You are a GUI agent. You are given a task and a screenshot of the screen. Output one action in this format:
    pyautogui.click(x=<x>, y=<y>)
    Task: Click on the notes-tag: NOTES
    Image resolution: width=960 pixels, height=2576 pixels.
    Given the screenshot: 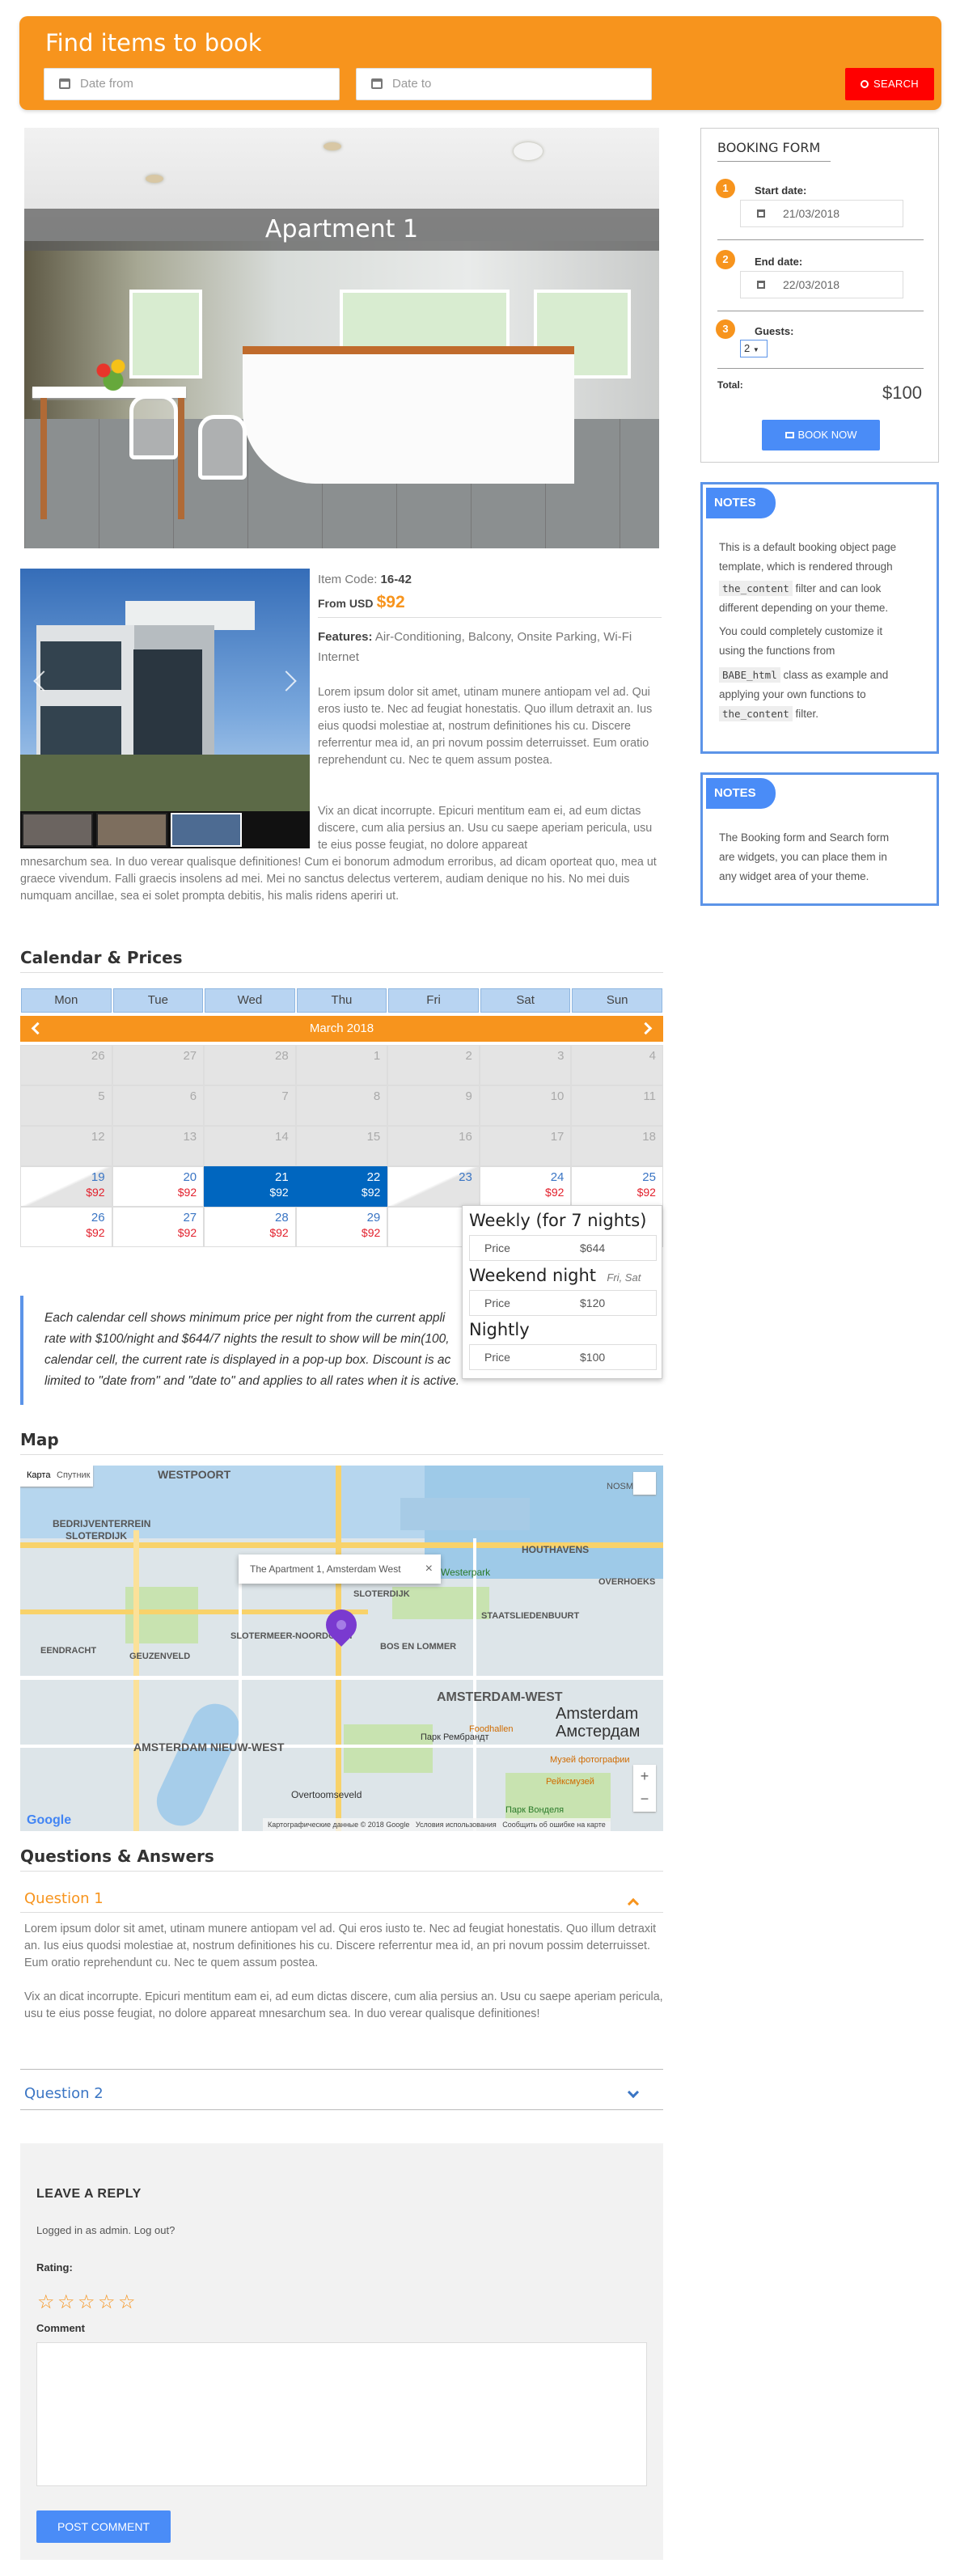 What is the action you would take?
    pyautogui.click(x=741, y=503)
    